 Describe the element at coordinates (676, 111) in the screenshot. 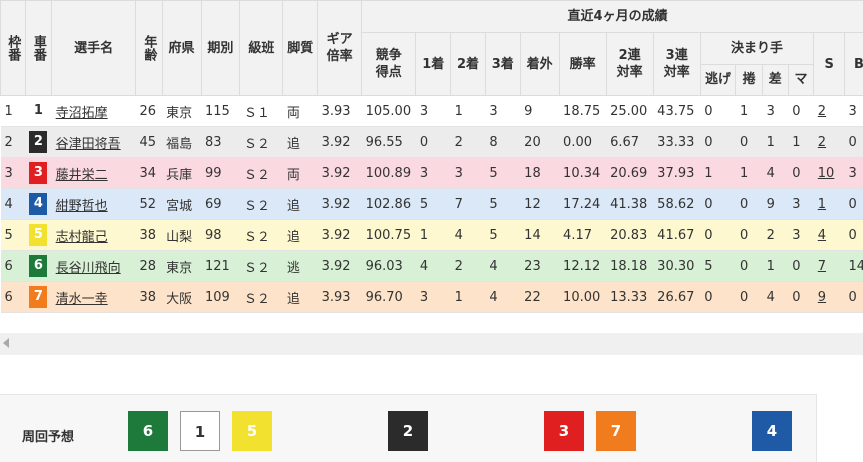

I see `top3-rate-cell: 43.75` at that location.